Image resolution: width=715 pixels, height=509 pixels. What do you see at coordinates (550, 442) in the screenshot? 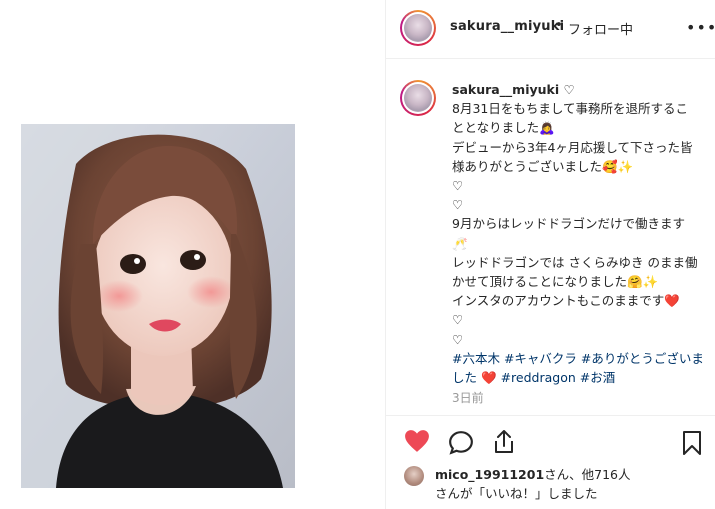
I see `action-bar` at bounding box center [550, 442].